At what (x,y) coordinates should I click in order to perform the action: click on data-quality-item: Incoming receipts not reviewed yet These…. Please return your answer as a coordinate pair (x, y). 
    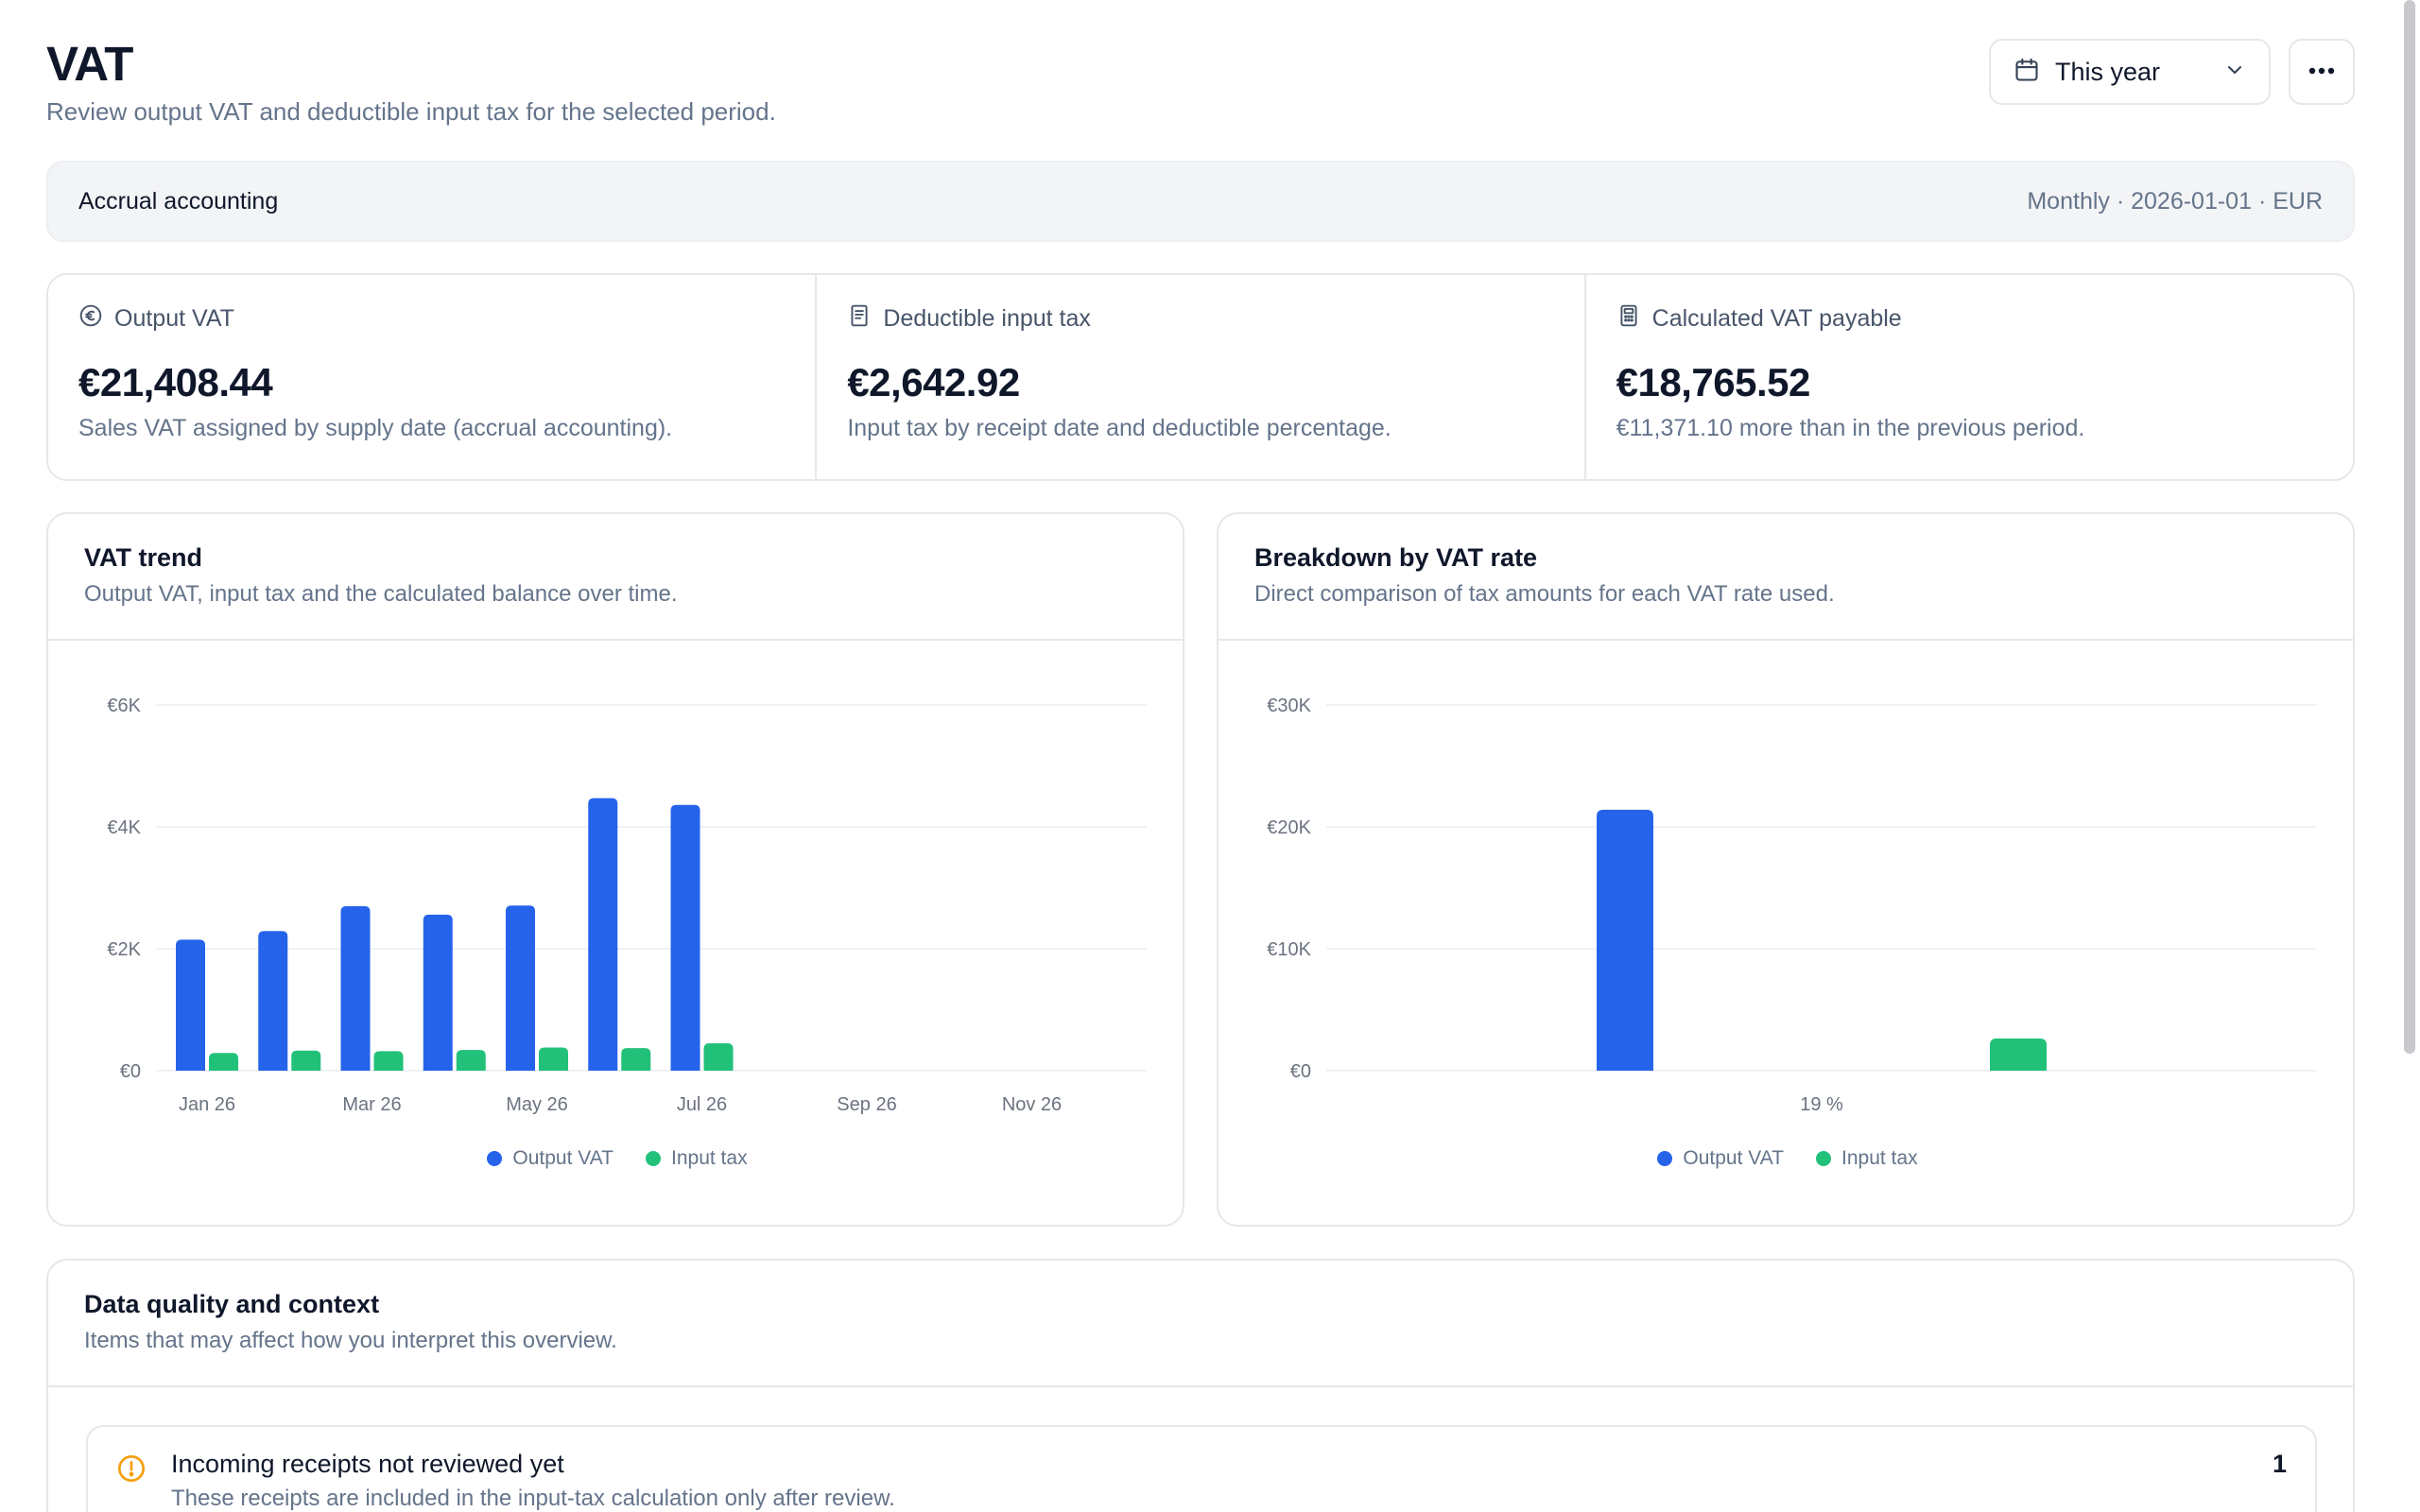
    Looking at the image, I should click on (1201, 1468).